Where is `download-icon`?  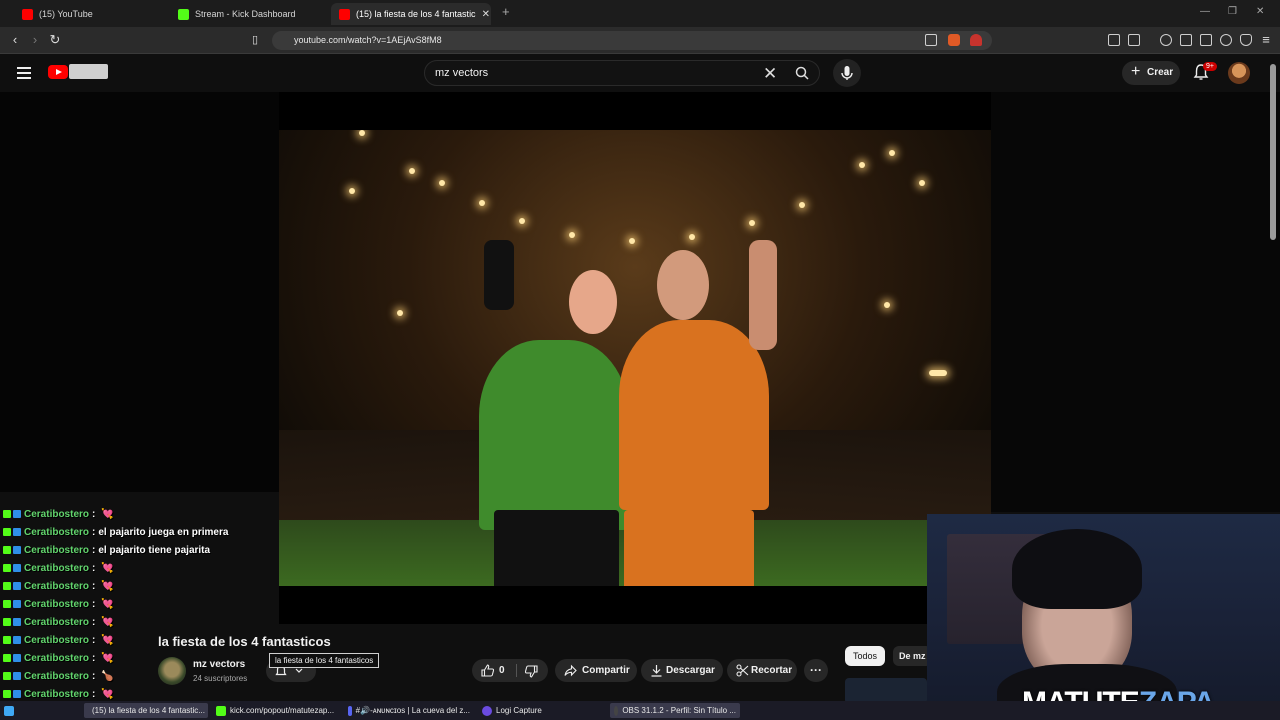 download-icon is located at coordinates (656, 671).